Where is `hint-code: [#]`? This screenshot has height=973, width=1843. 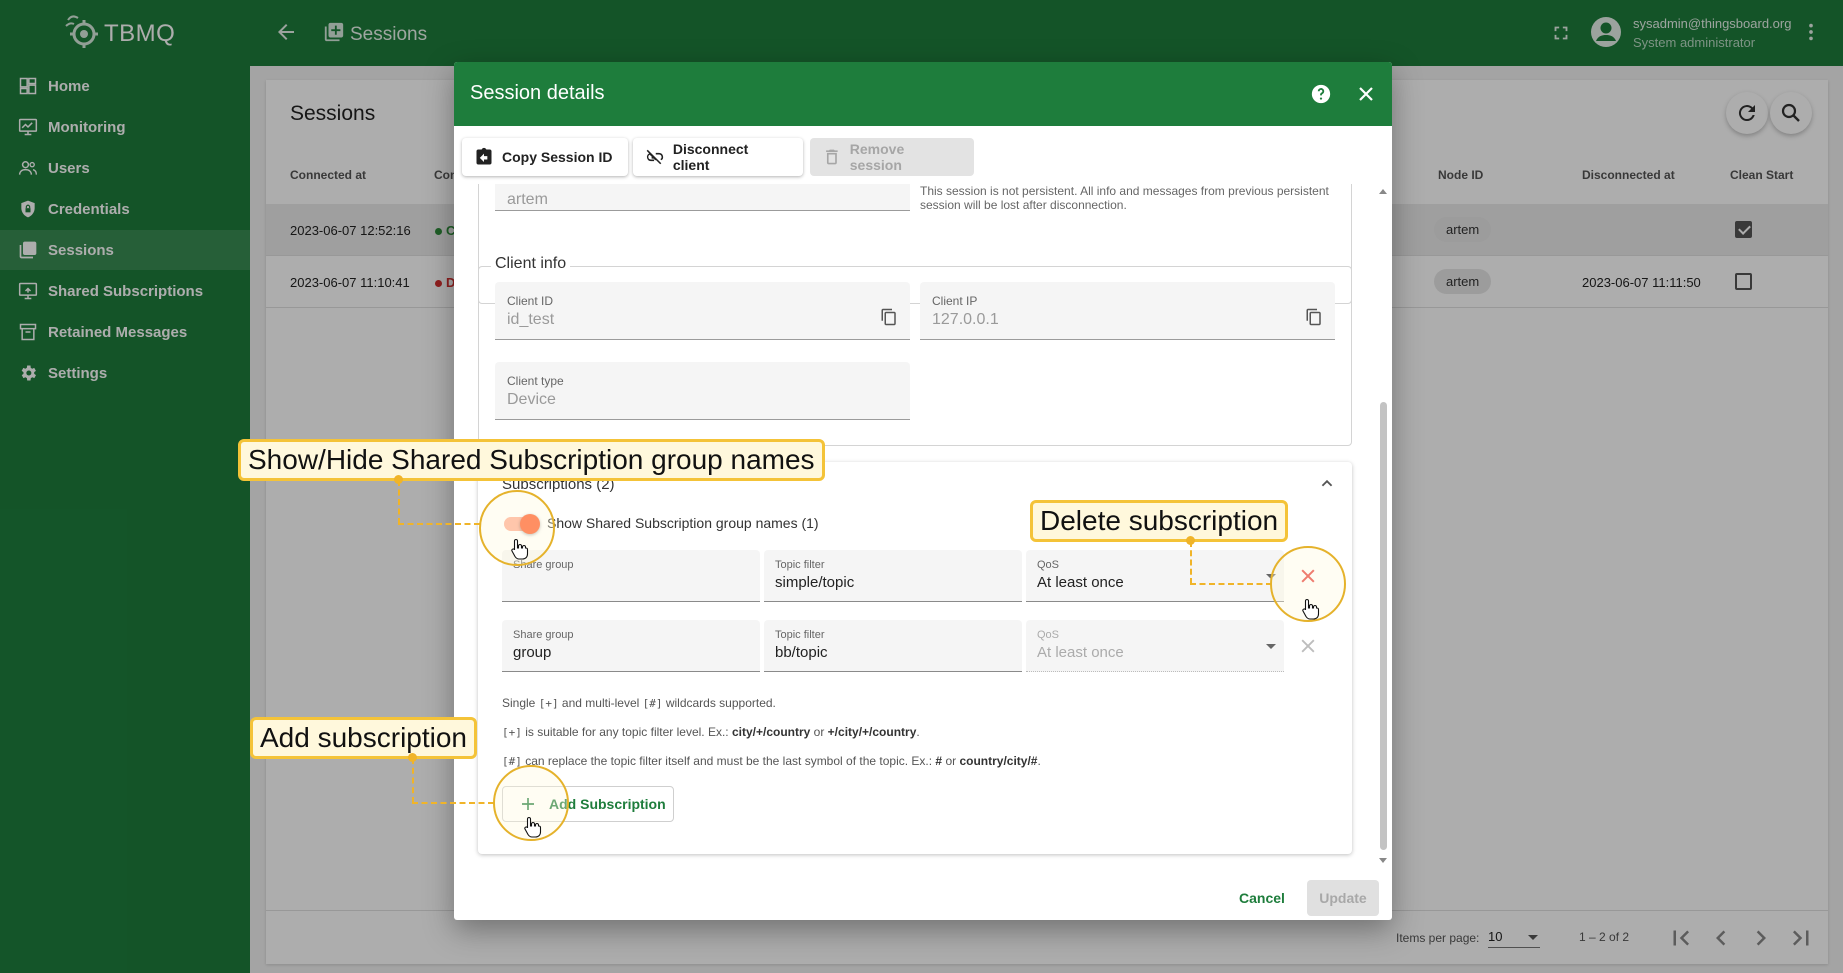 hint-code: [#] is located at coordinates (652, 703).